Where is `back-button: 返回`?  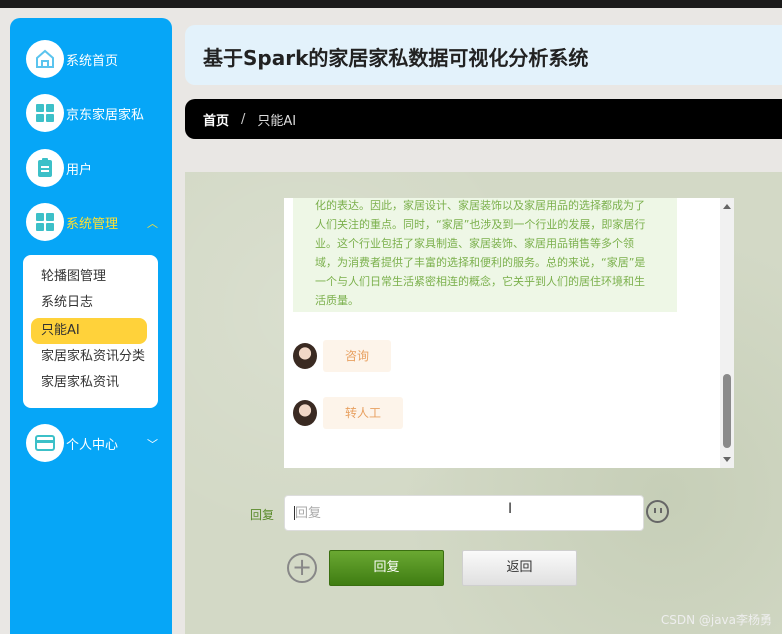
back-button: 返回 is located at coordinates (519, 568).